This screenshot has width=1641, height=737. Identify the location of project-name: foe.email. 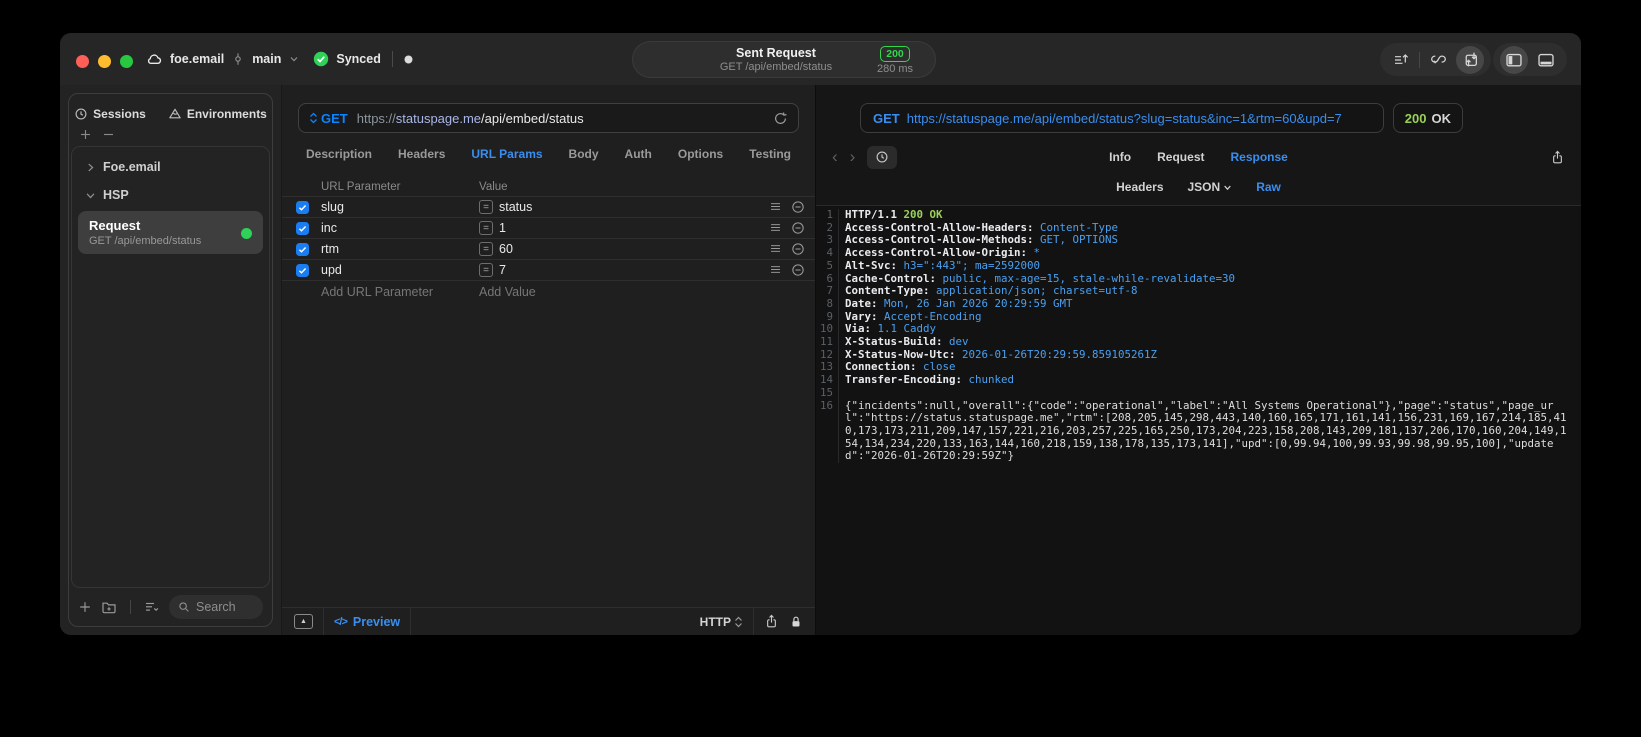
(197, 59).